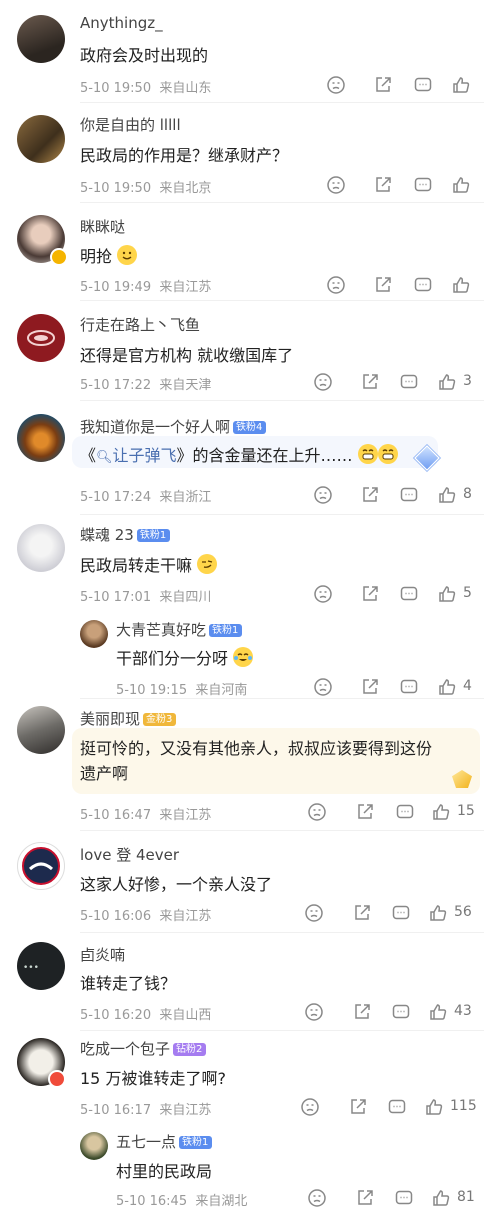 The height and width of the screenshot is (1209, 484). Describe the element at coordinates (160, 719) in the screenshot. I see `fan-badge: 金粉3` at that location.